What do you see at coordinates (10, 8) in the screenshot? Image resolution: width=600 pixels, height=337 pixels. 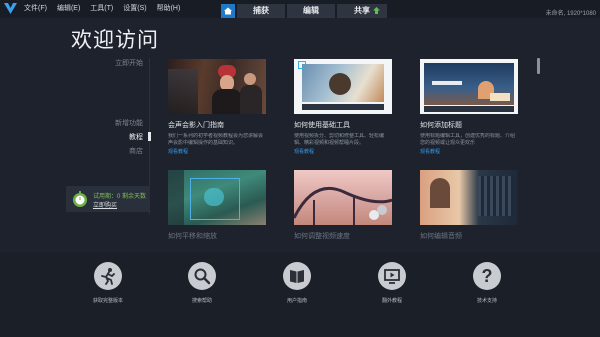 I see `app-logo-icon` at bounding box center [10, 8].